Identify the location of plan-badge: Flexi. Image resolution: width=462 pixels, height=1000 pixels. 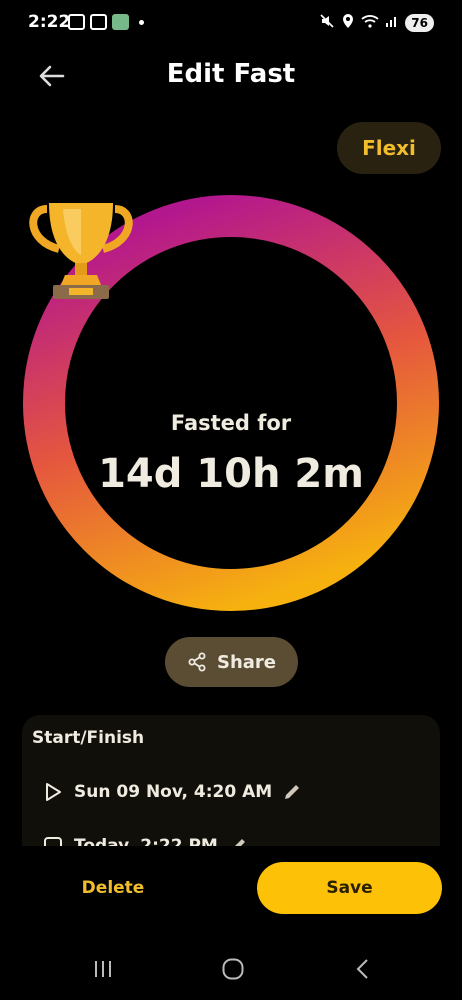
(389, 148).